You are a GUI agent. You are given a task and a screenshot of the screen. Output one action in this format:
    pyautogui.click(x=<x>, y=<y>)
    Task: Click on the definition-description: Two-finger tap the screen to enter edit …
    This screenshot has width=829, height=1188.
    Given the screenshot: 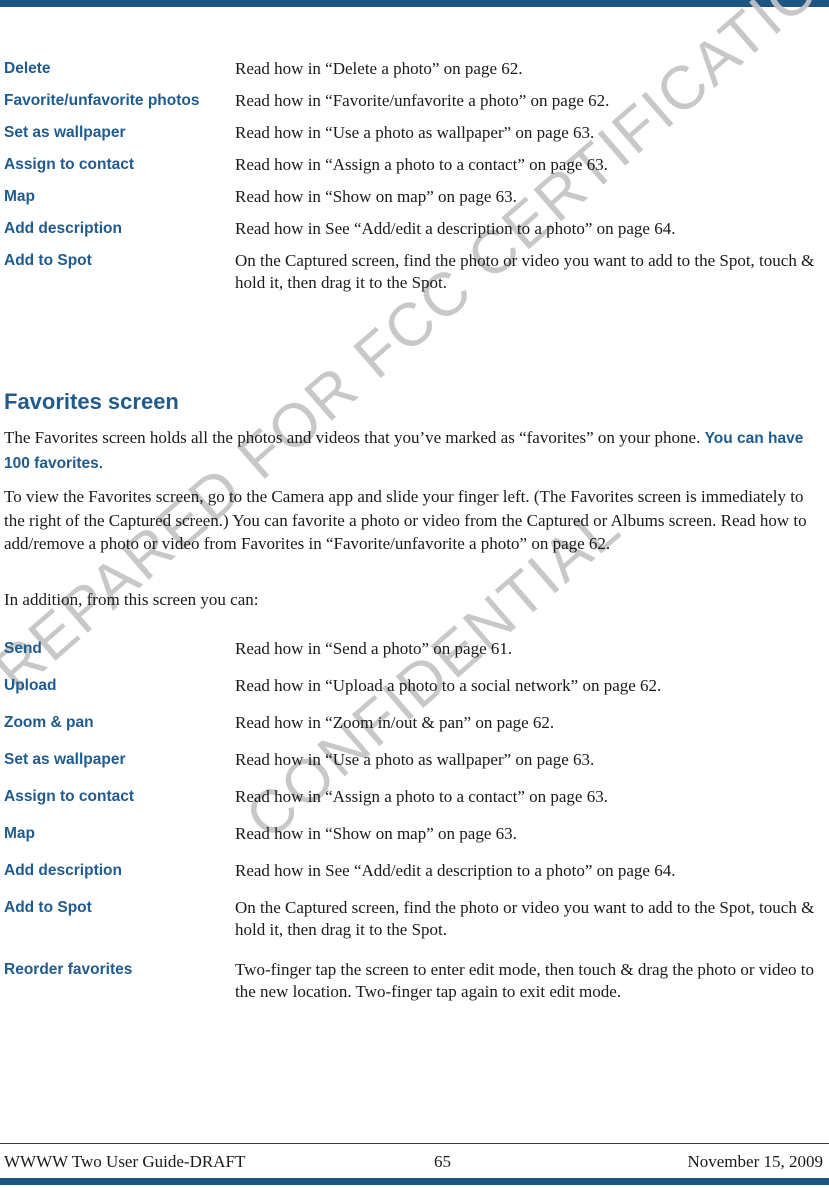 What is the action you would take?
    pyautogui.click(x=524, y=980)
    